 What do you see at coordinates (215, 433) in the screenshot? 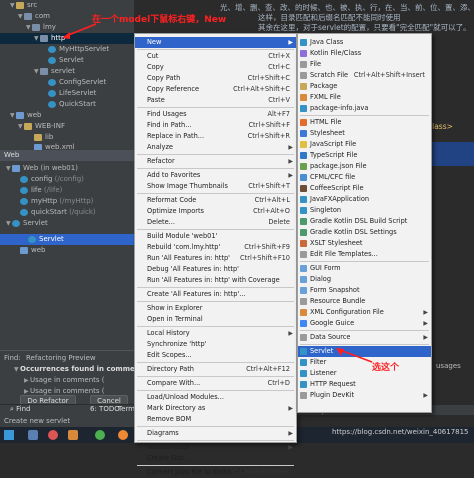
I see `context-menu-item-diagrams: Diagrams ▶` at bounding box center [215, 433].